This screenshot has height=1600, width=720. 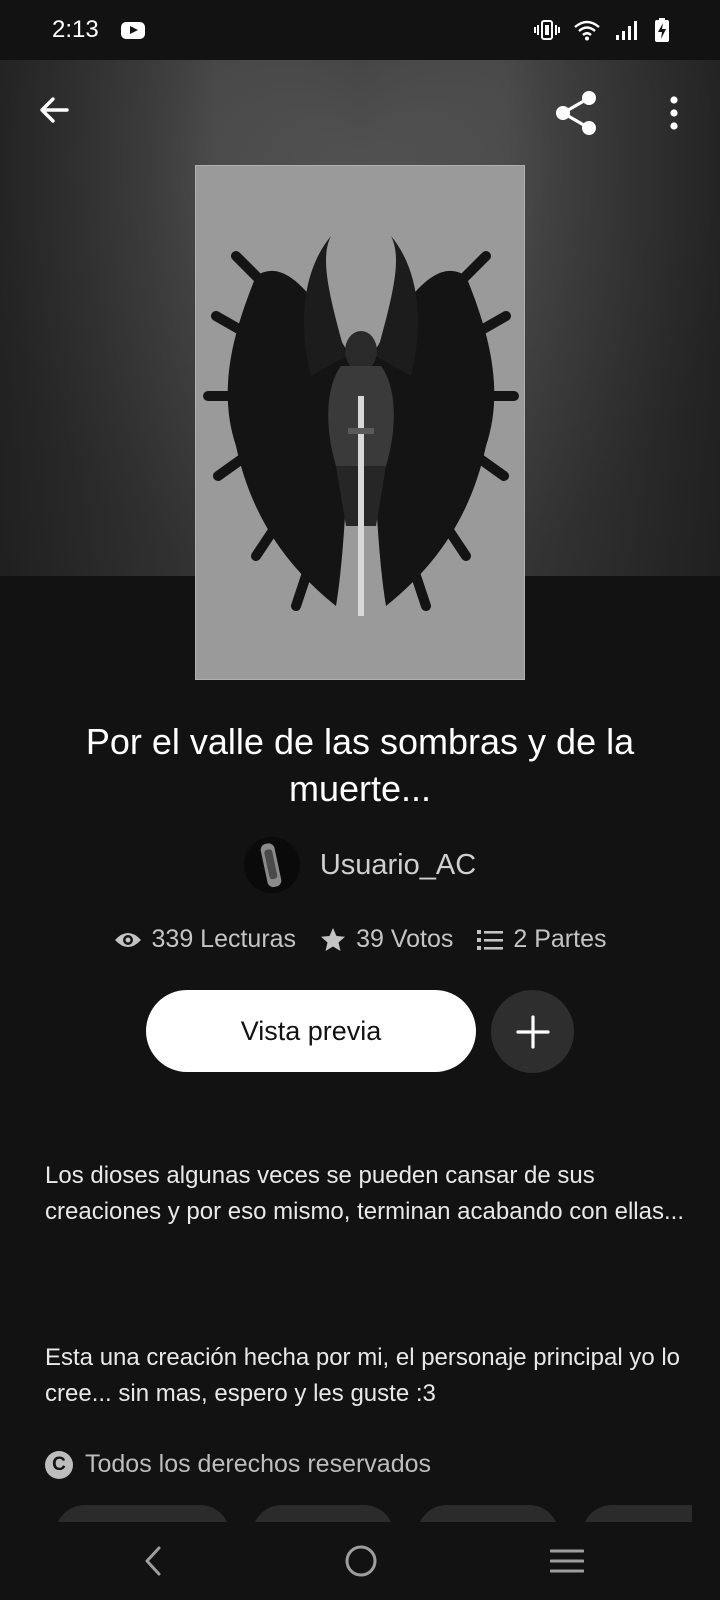 I want to click on system-navigation-bar, so click(x=360, y=1561).